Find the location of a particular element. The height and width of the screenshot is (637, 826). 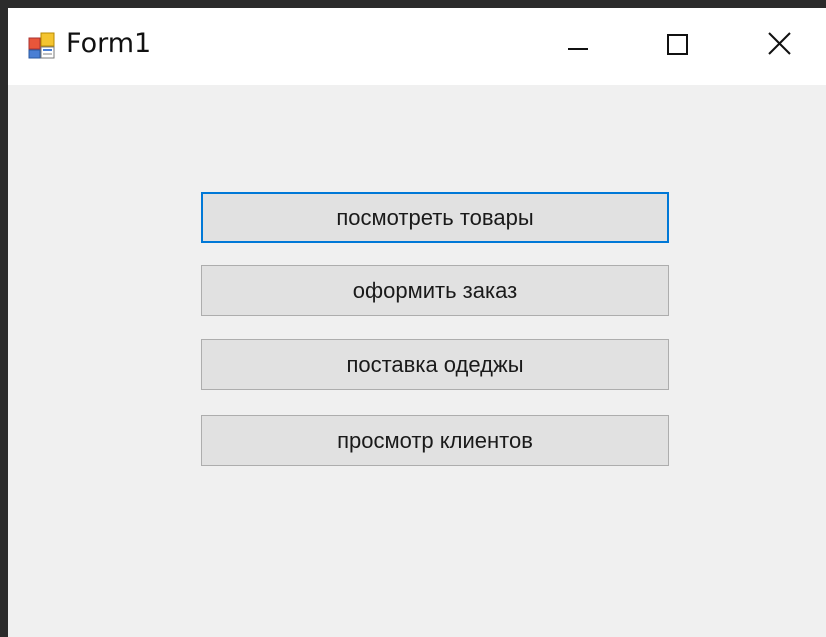

clothing-supply-button: поставка одеджы is located at coordinates (435, 364).